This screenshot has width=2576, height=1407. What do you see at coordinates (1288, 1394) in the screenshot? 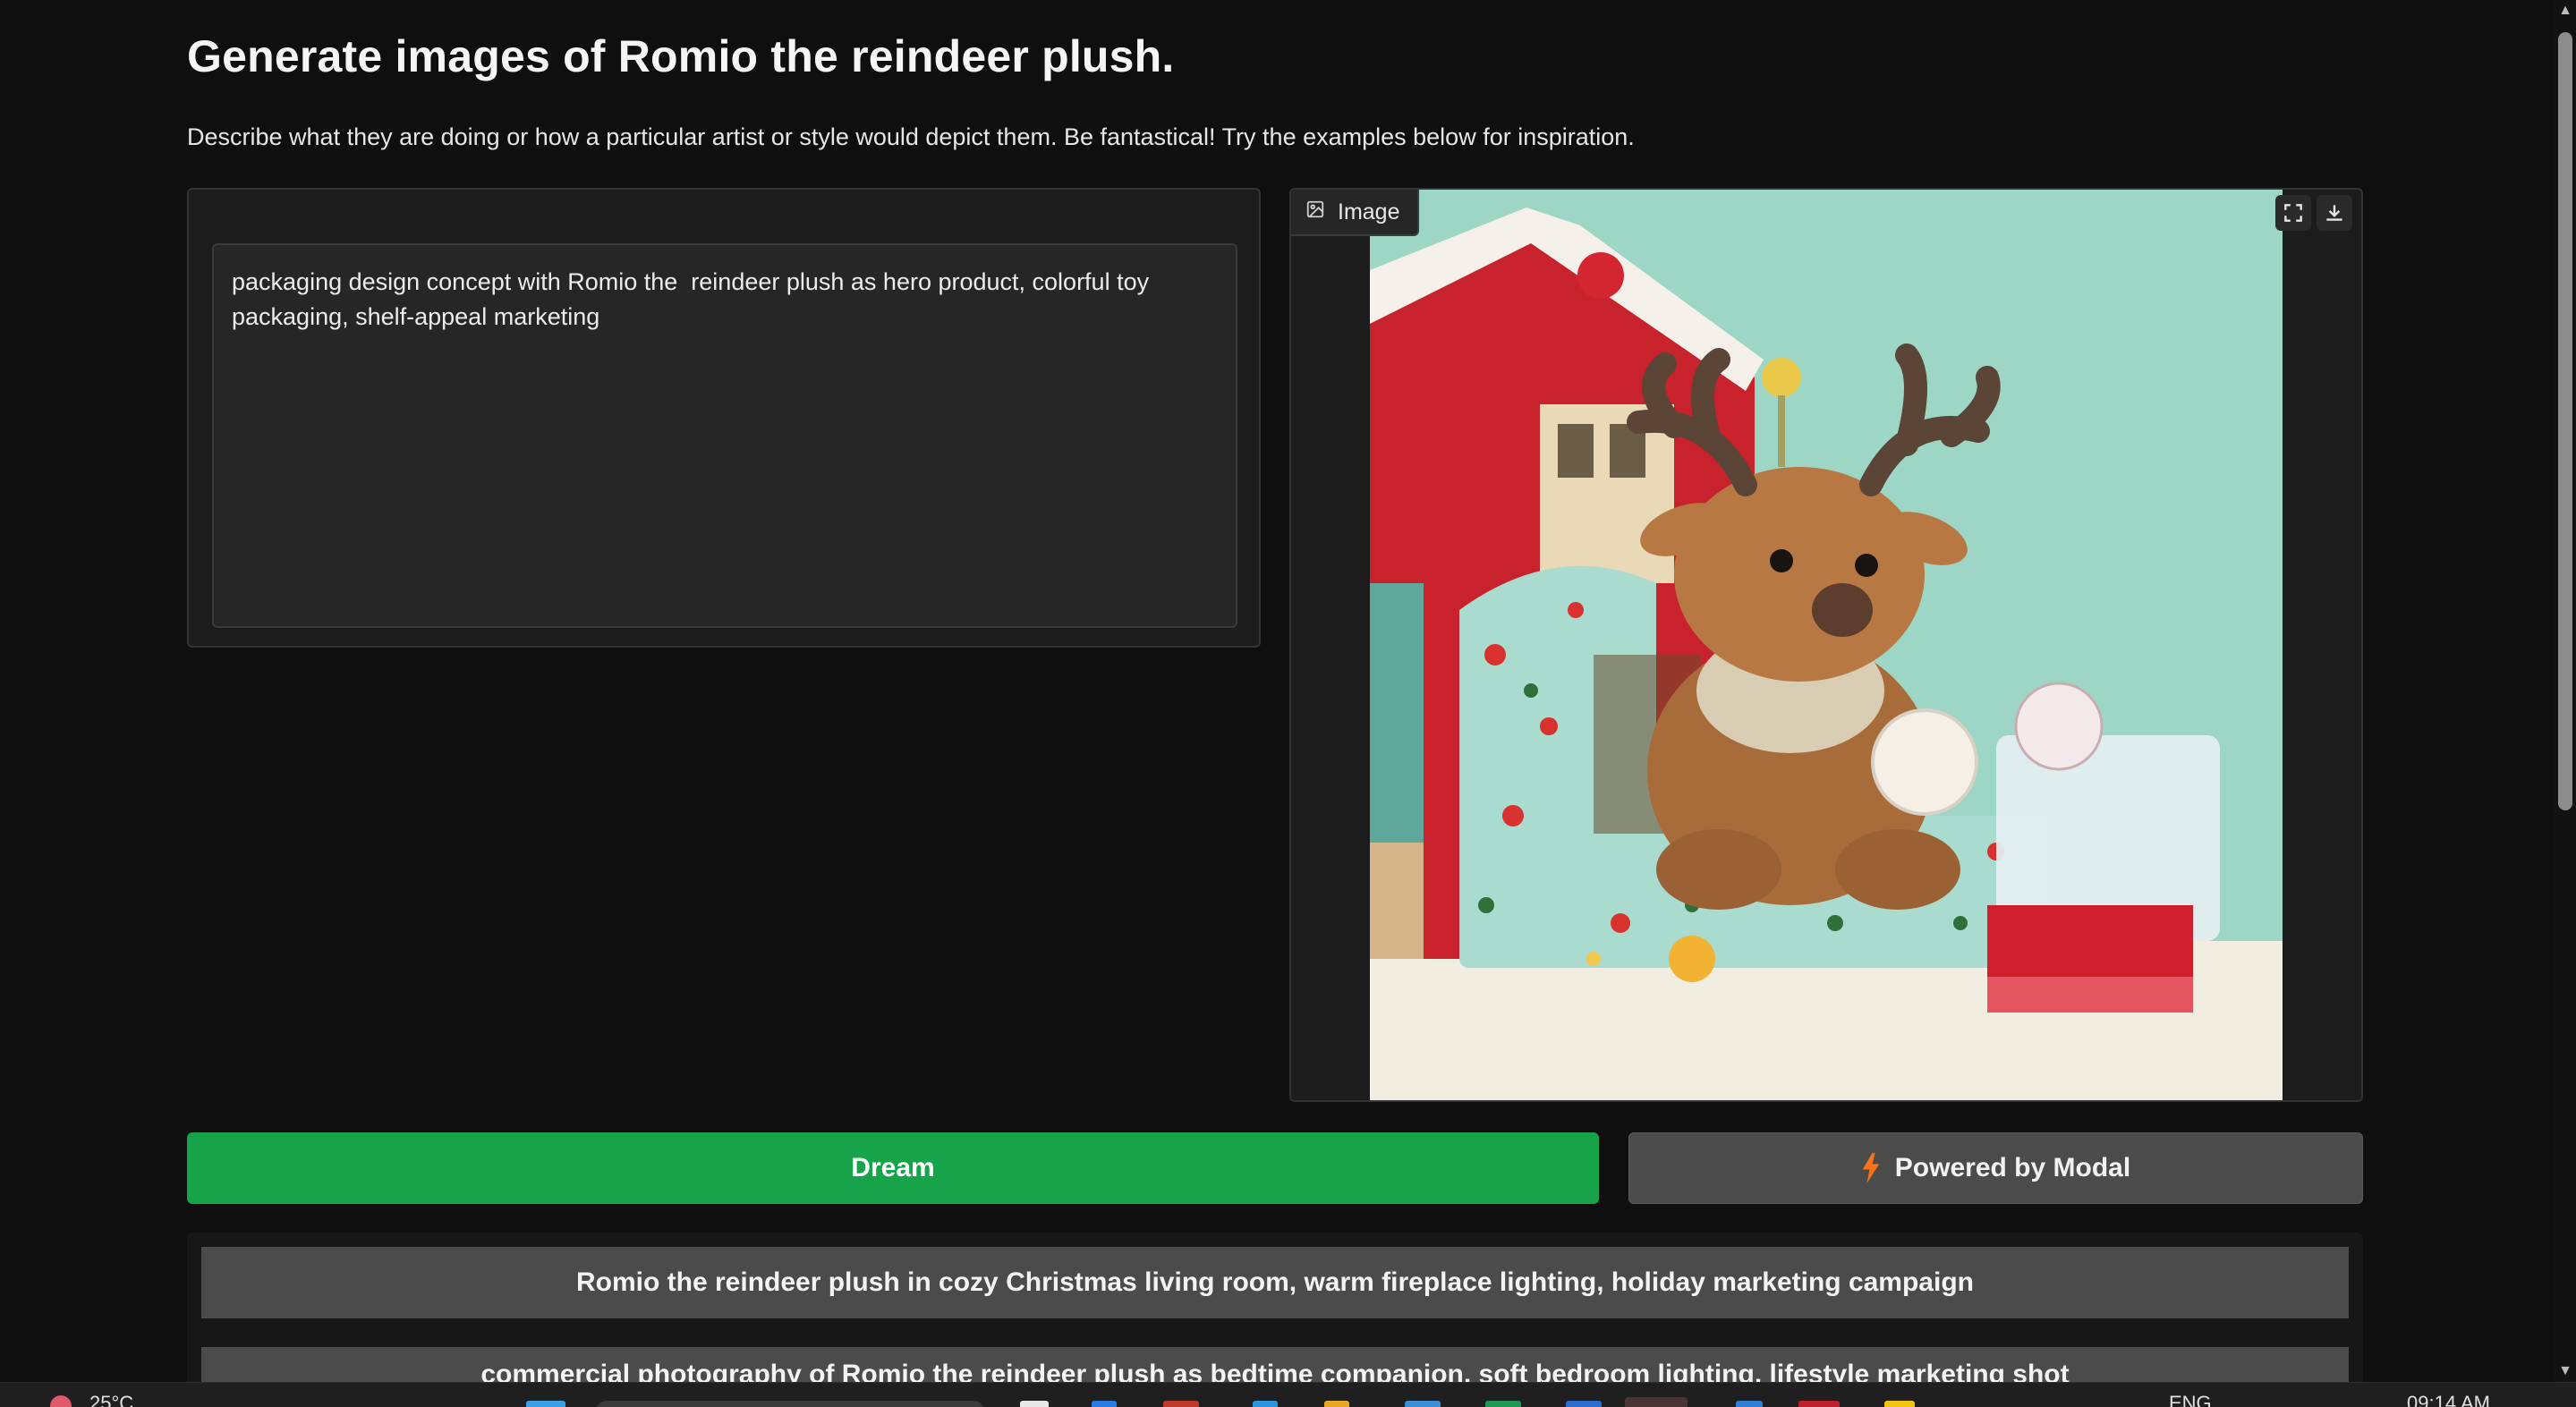
I see `os-taskbar: 25°C ENG 09:14 AM` at bounding box center [1288, 1394].